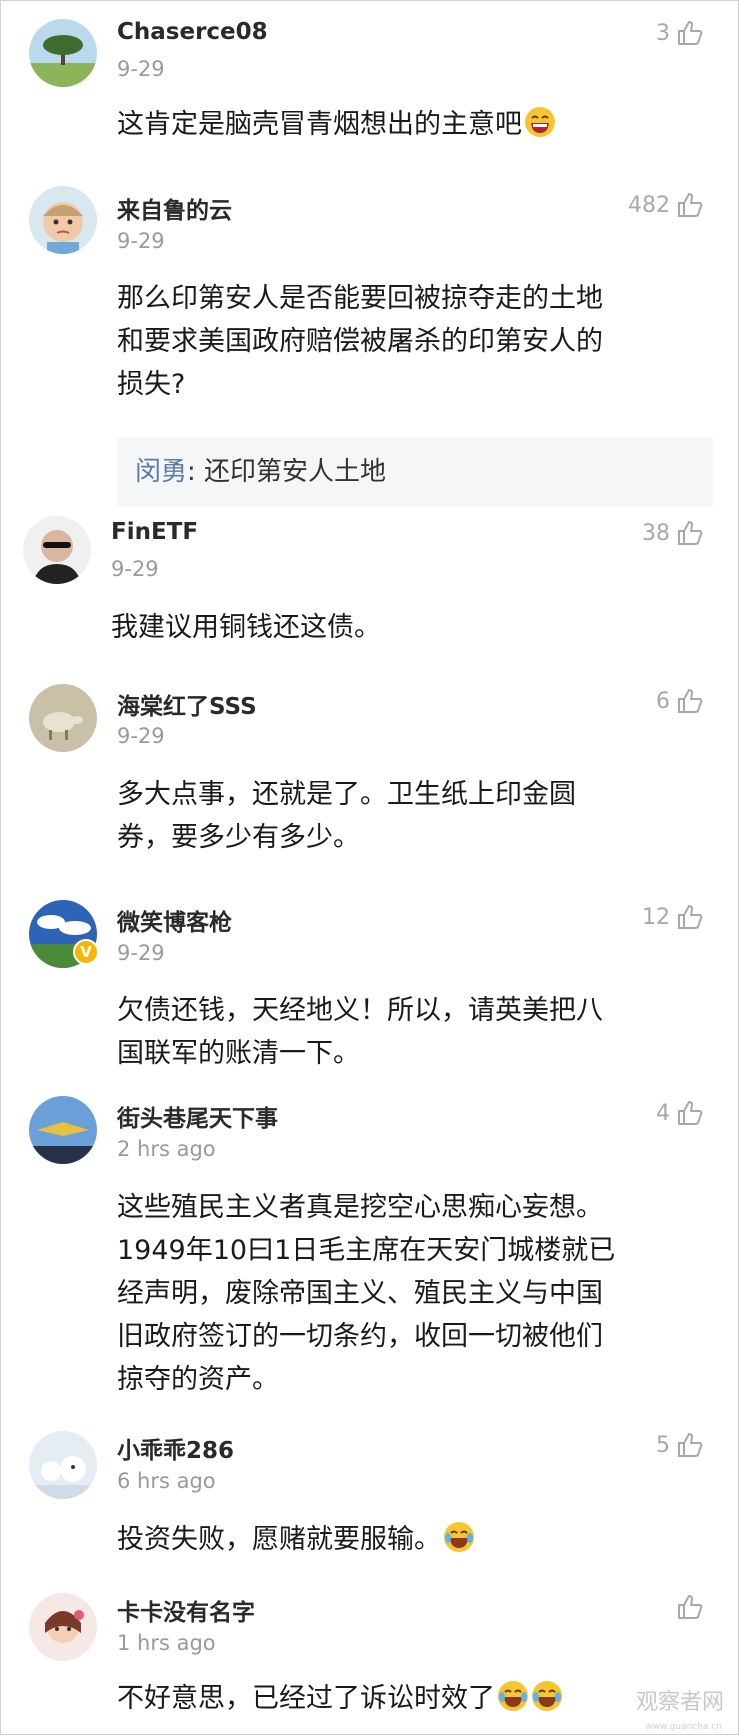 The height and width of the screenshot is (1735, 739). What do you see at coordinates (407, 1539) in the screenshot?
I see `comment-text: 投资失败，愿赌就要服输。` at bounding box center [407, 1539].